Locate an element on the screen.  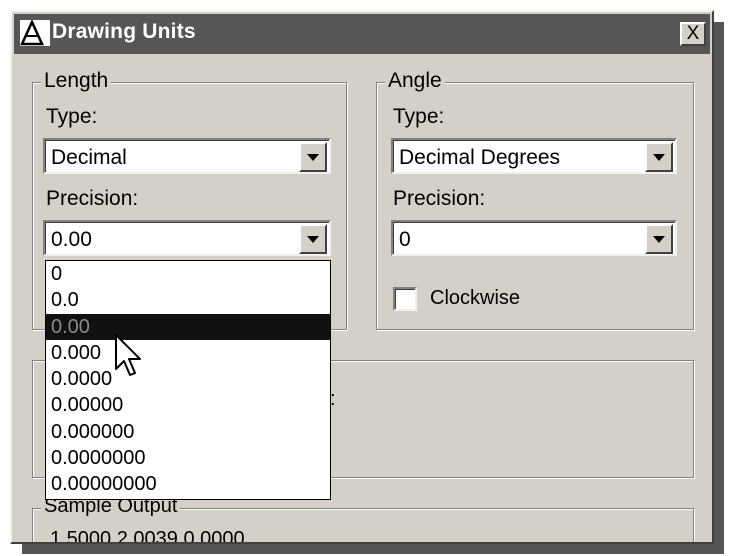
angle-type-value: Decimal Degrees is located at coordinates (480, 157).